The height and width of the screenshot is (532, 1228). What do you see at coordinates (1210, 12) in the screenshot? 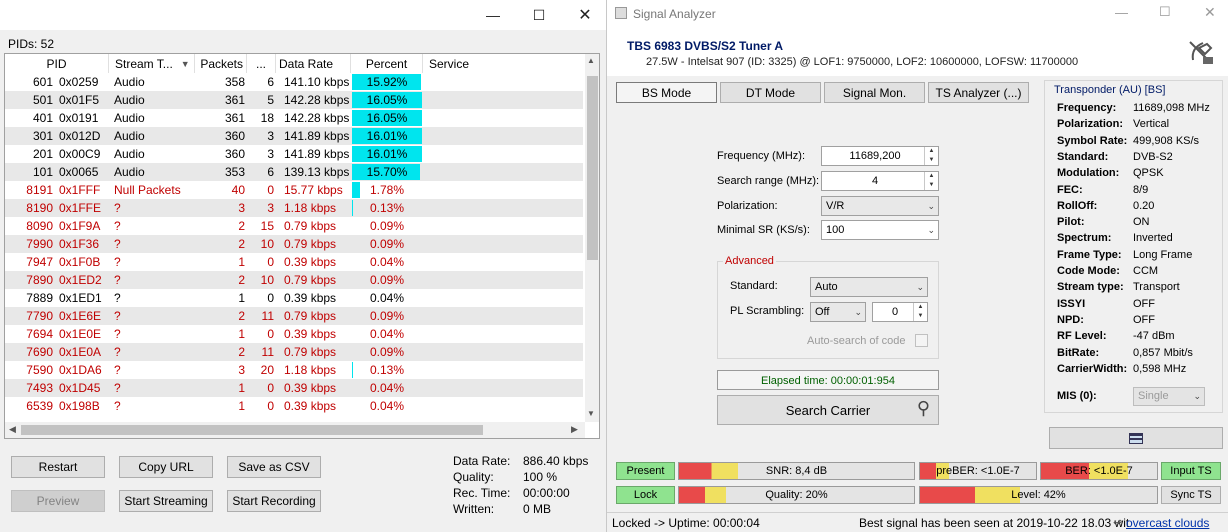
I see `close-button-right: ✕` at bounding box center [1210, 12].